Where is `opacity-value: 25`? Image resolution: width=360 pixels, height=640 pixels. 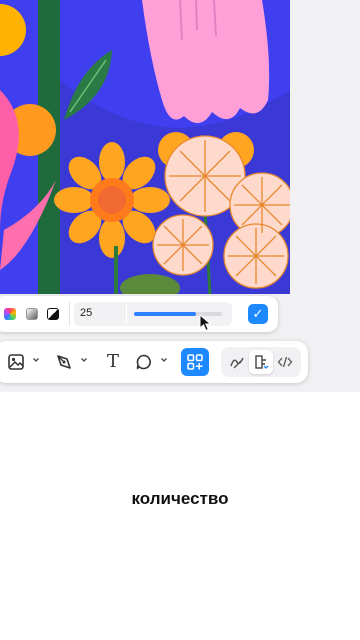
opacity-value: 25 is located at coordinates (86, 313).